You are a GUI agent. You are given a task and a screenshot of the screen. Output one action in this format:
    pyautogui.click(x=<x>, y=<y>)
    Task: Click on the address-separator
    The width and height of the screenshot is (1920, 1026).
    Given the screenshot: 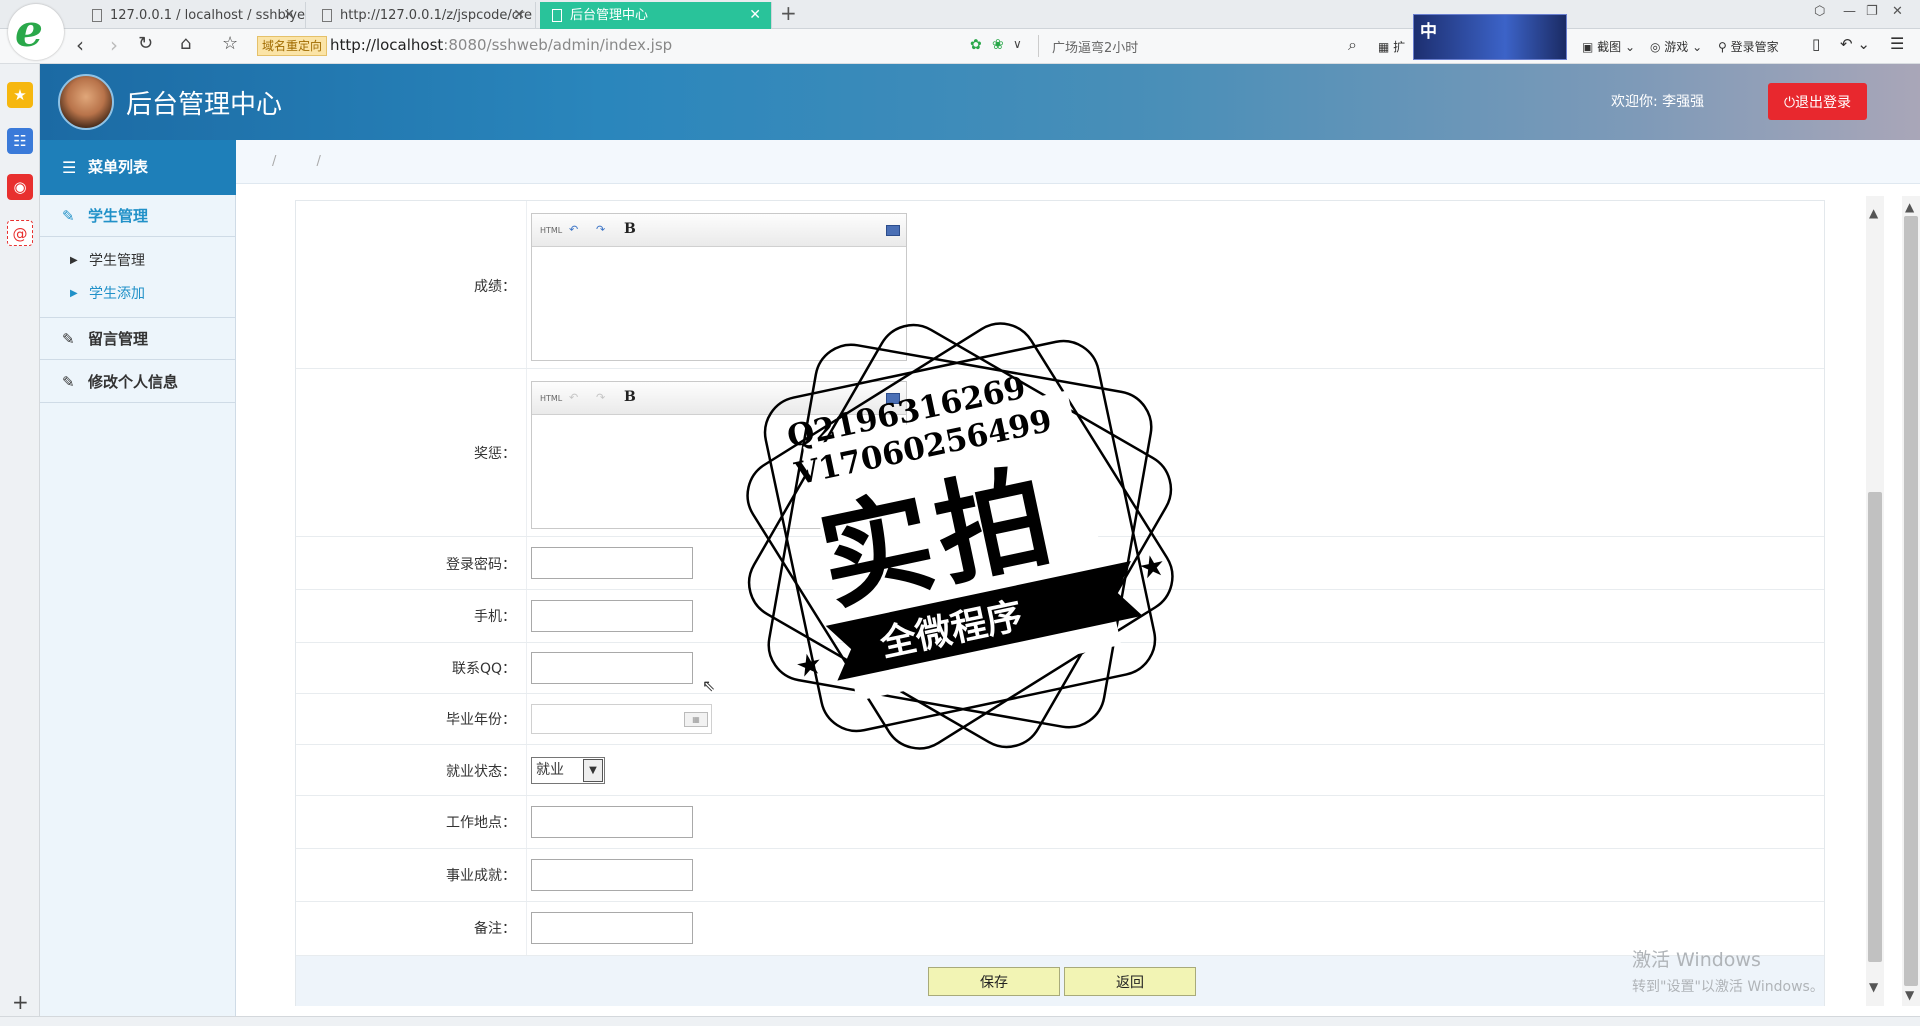 What is the action you would take?
    pyautogui.click(x=1038, y=46)
    